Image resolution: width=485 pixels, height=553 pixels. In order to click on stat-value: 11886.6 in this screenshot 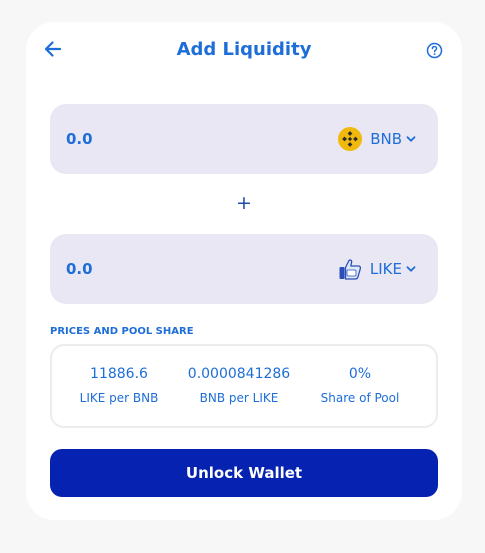, I will do `click(119, 374)`.